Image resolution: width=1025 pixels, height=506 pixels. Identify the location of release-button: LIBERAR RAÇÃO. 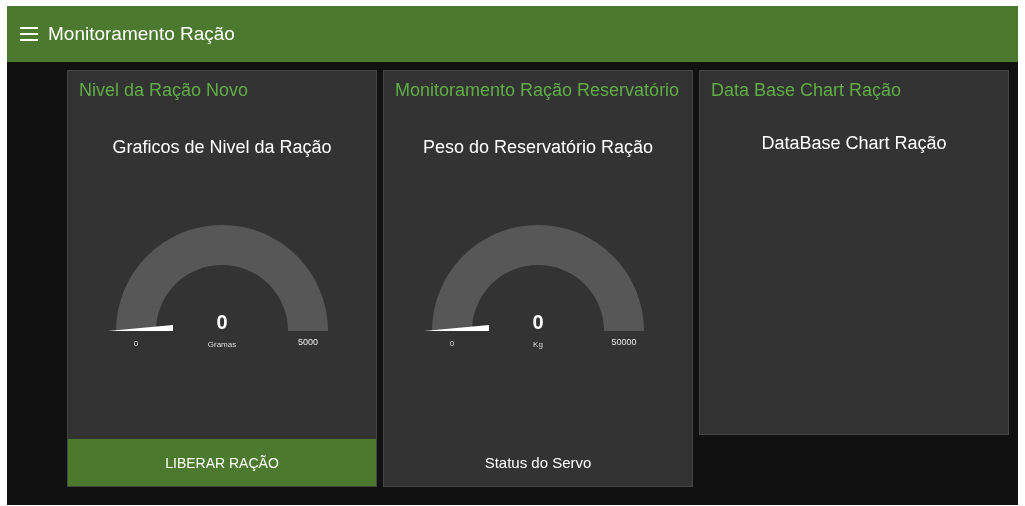
(222, 462).